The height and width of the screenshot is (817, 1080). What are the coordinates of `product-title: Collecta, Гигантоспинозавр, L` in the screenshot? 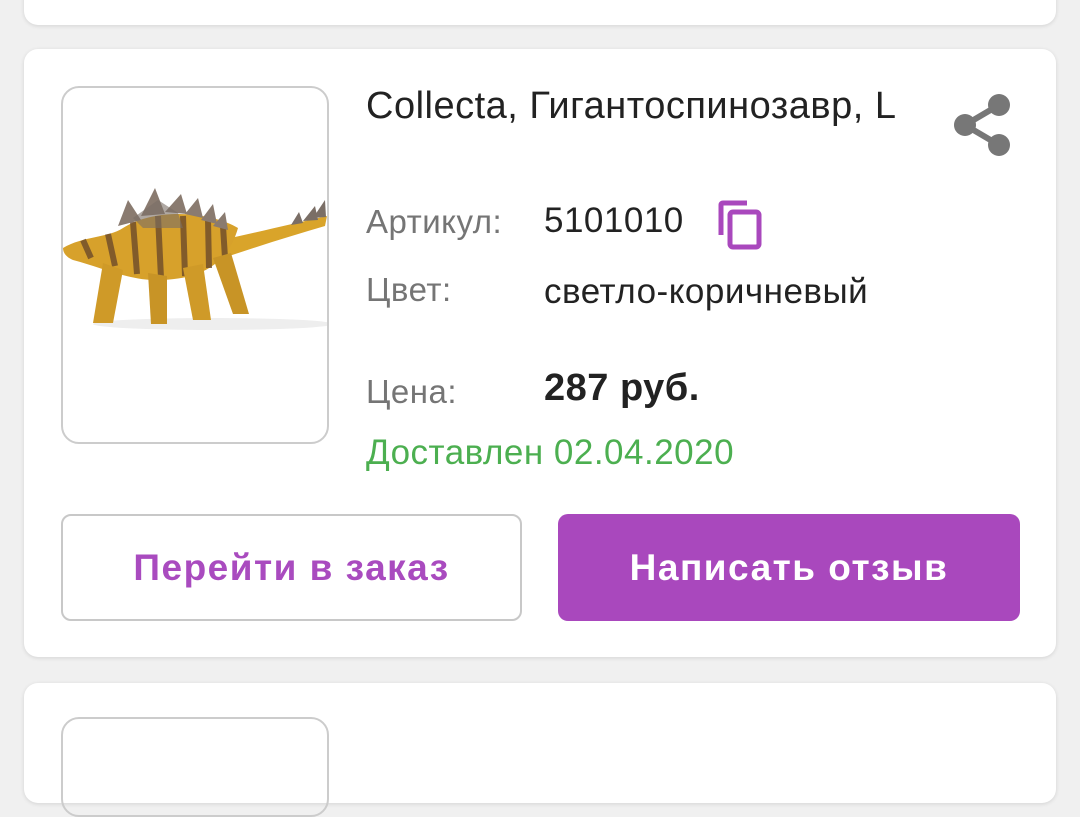 It's located at (646, 106).